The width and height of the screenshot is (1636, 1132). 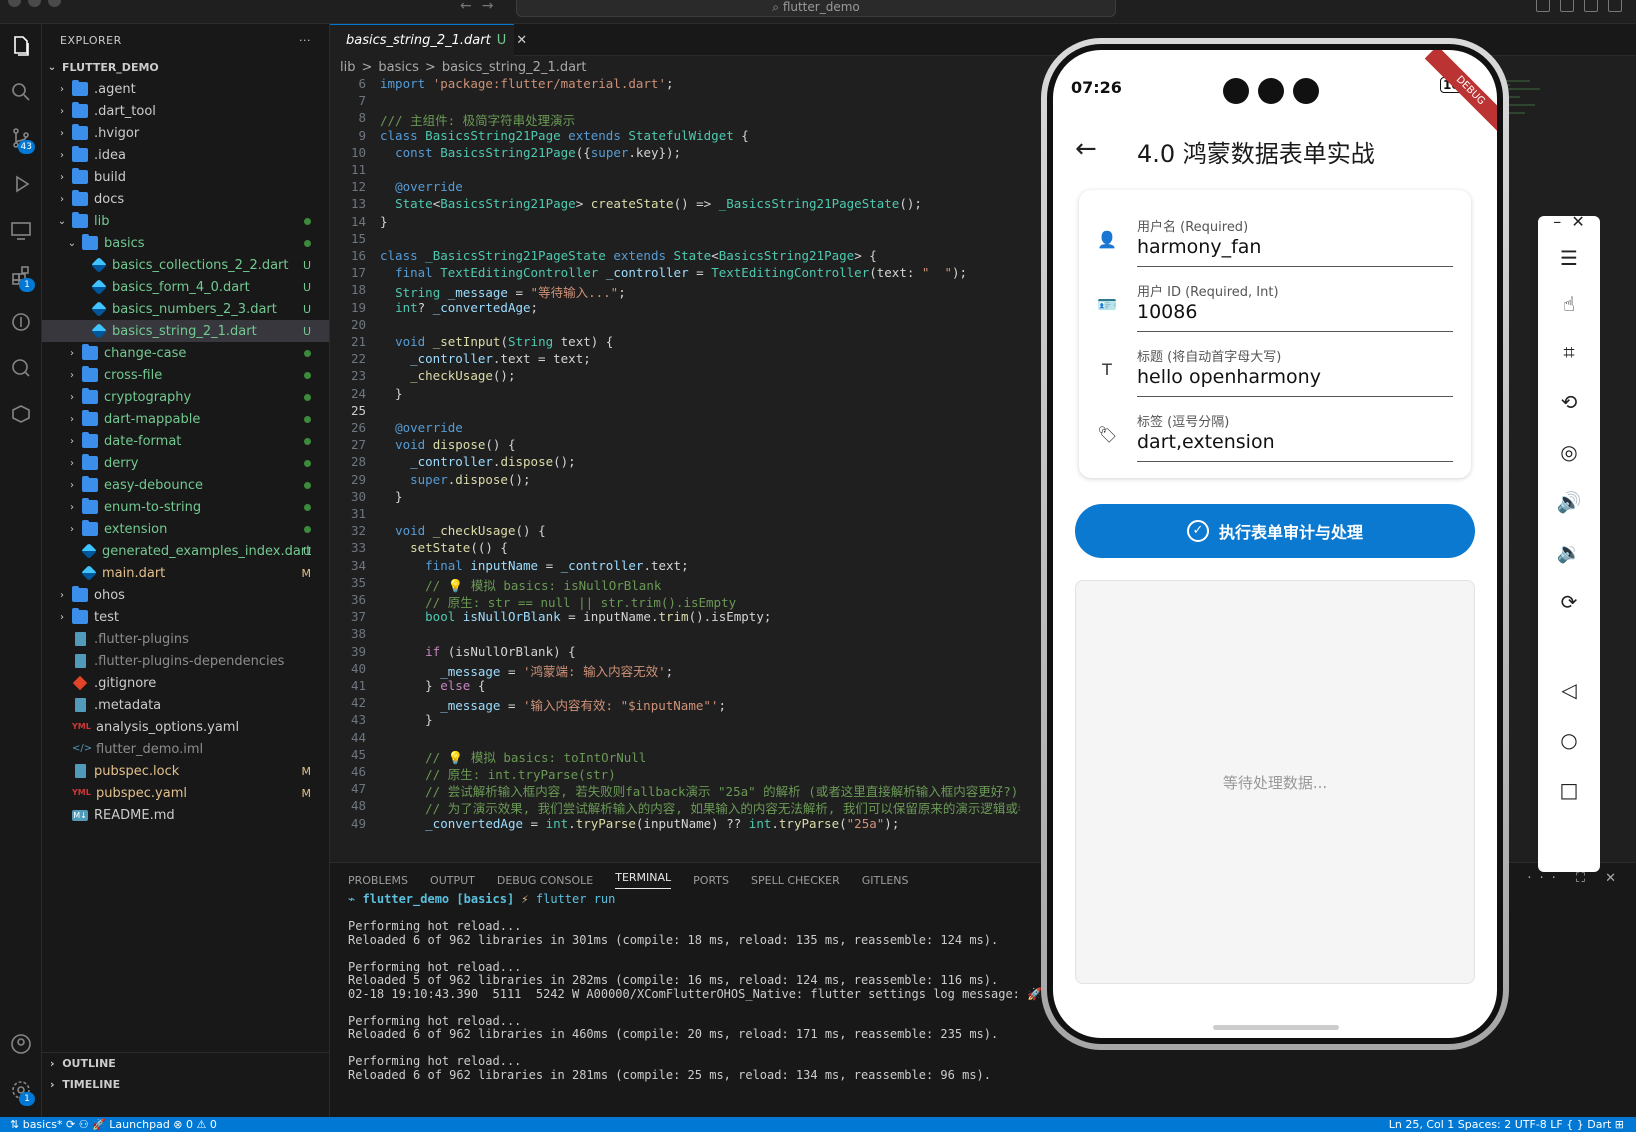 I want to click on outline-section: › OUTLINE, so click(x=185, y=1063).